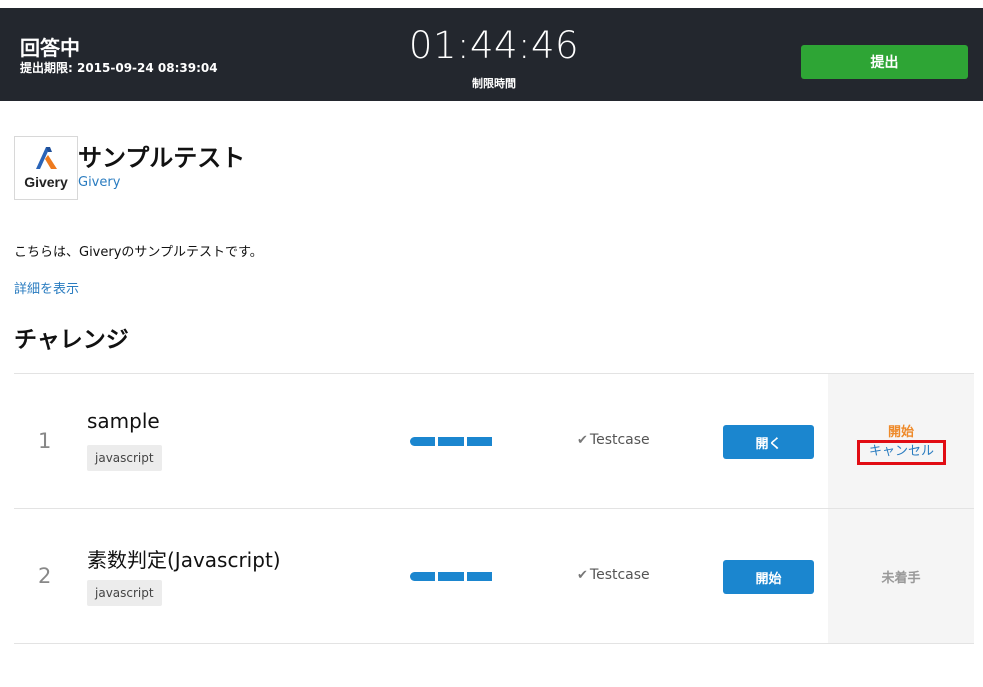  I want to click on open-challenge-button: 開く, so click(768, 442).